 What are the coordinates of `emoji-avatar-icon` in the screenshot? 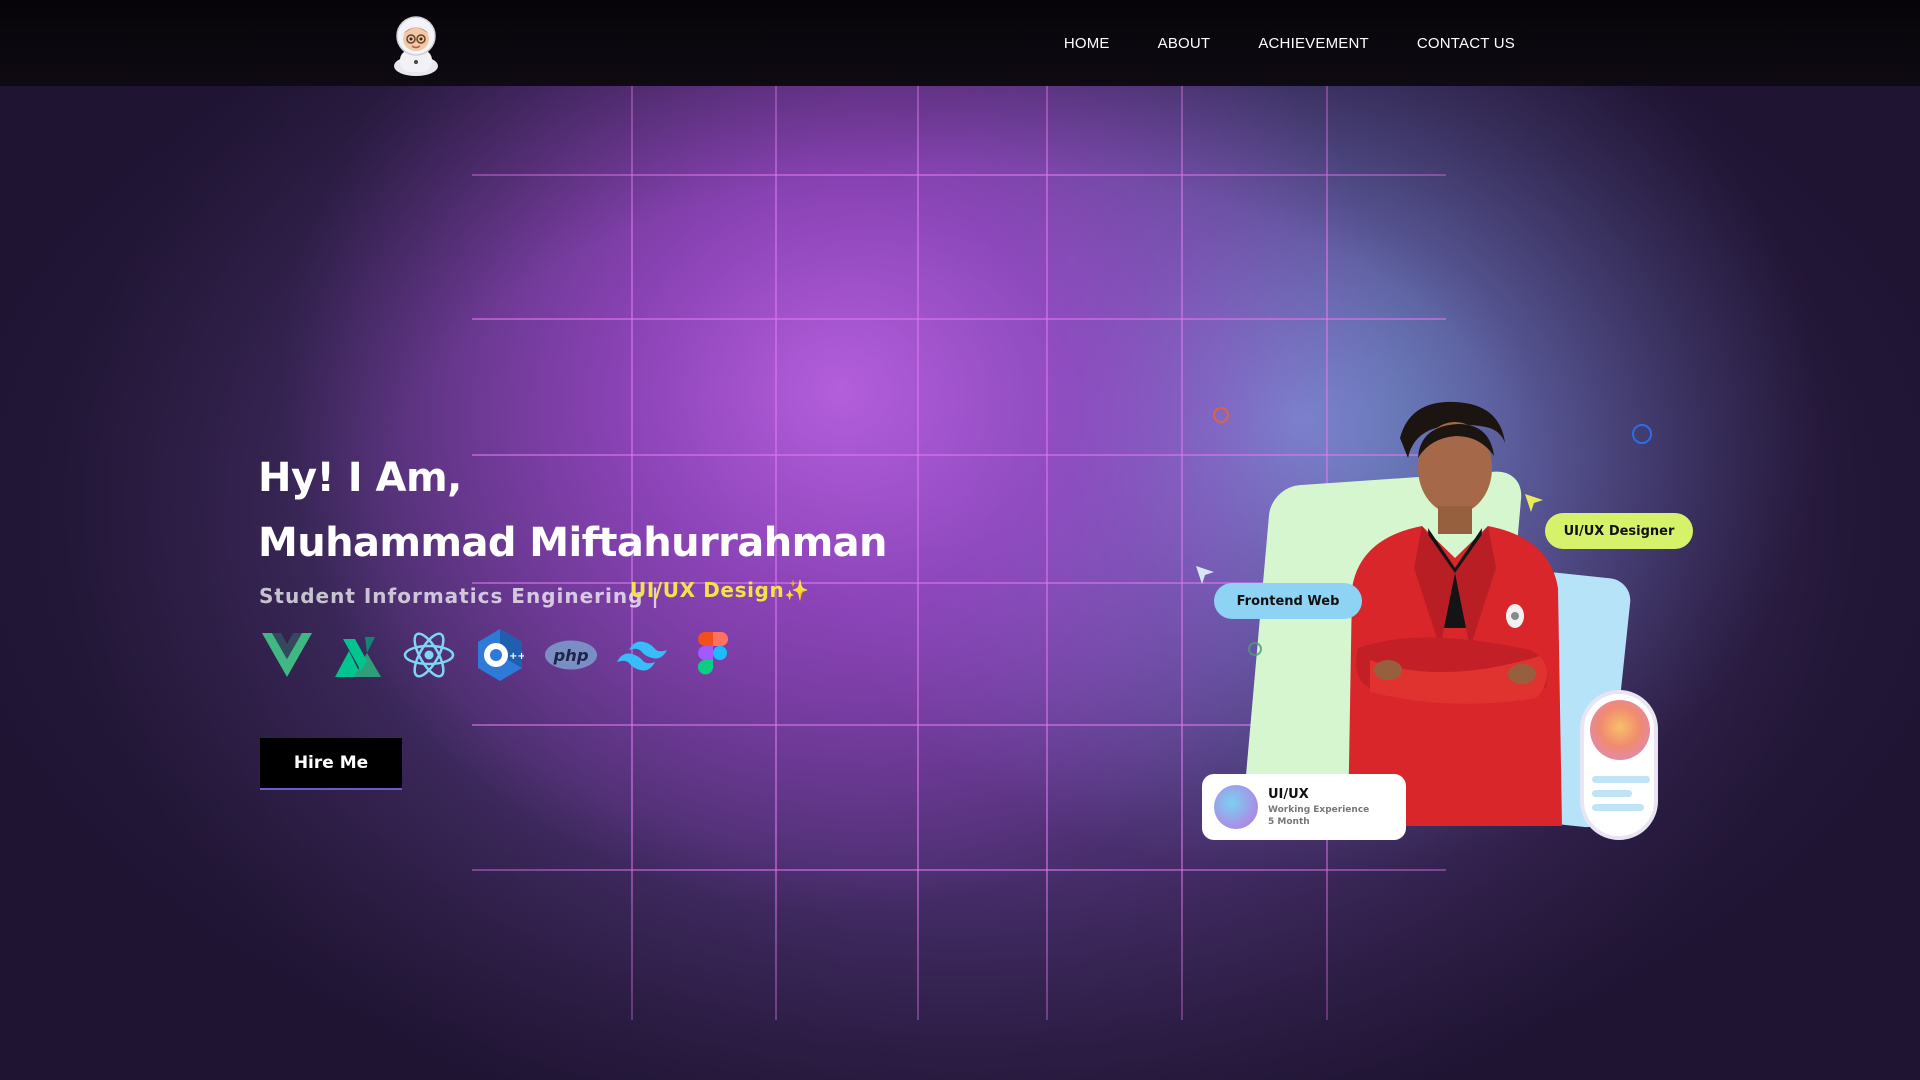 It's located at (1620, 730).